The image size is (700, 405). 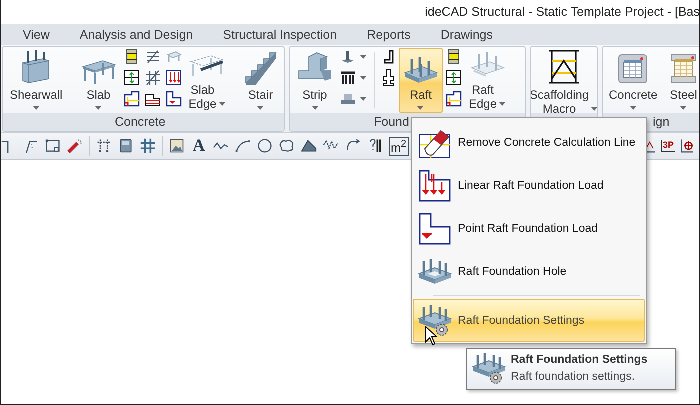 I want to click on pier-icon, so click(x=348, y=57).